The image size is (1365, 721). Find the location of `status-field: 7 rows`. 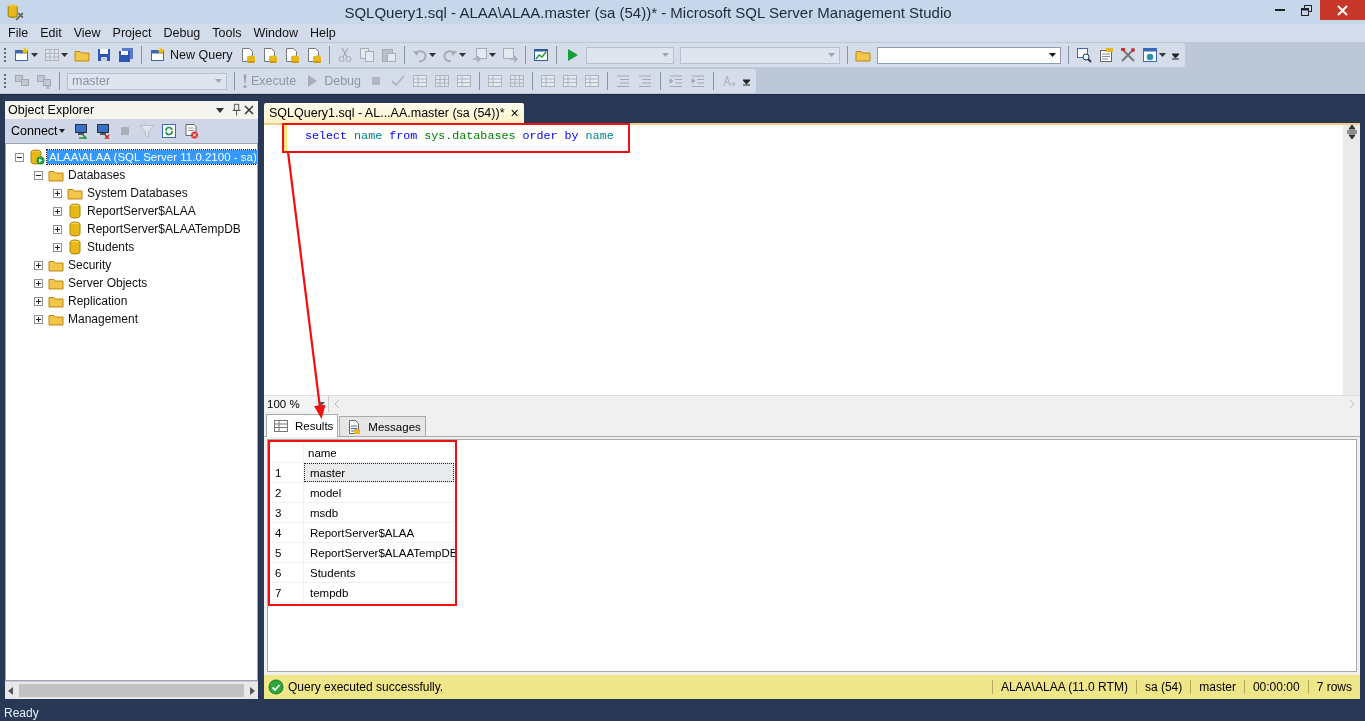

status-field: 7 rows is located at coordinates (1333, 687).